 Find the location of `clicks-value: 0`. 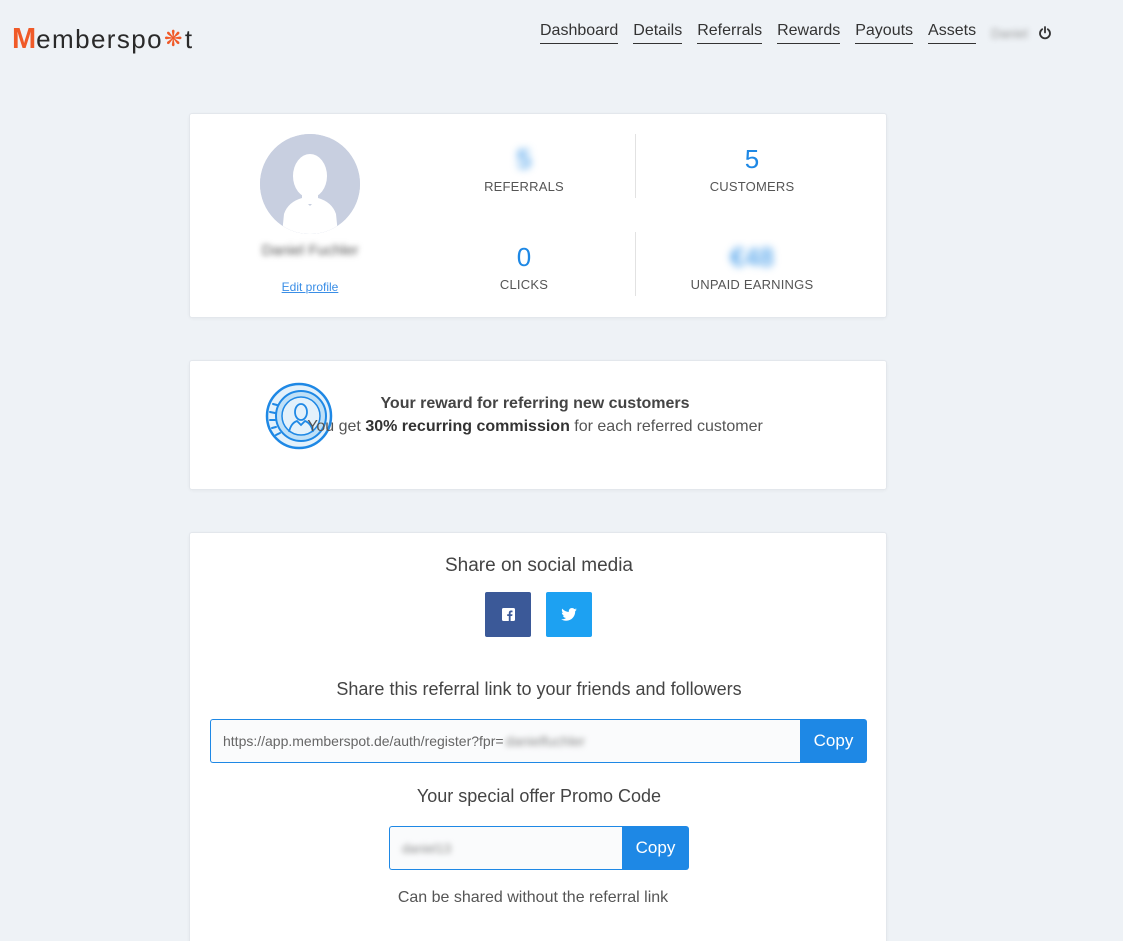

clicks-value: 0 is located at coordinates (524, 257).